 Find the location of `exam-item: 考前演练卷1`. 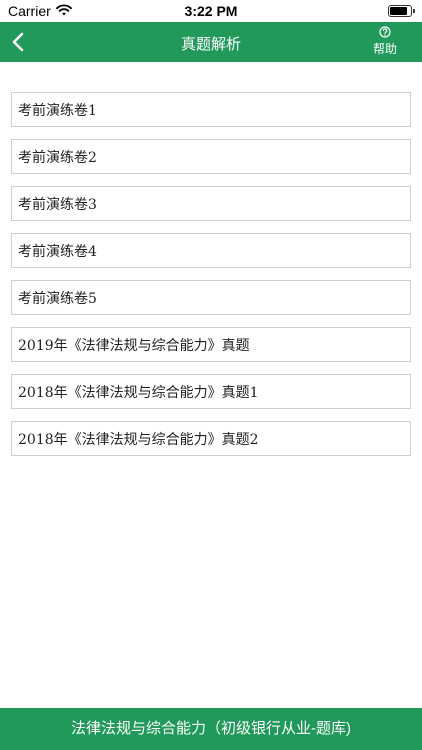

exam-item: 考前演练卷1 is located at coordinates (211, 109).